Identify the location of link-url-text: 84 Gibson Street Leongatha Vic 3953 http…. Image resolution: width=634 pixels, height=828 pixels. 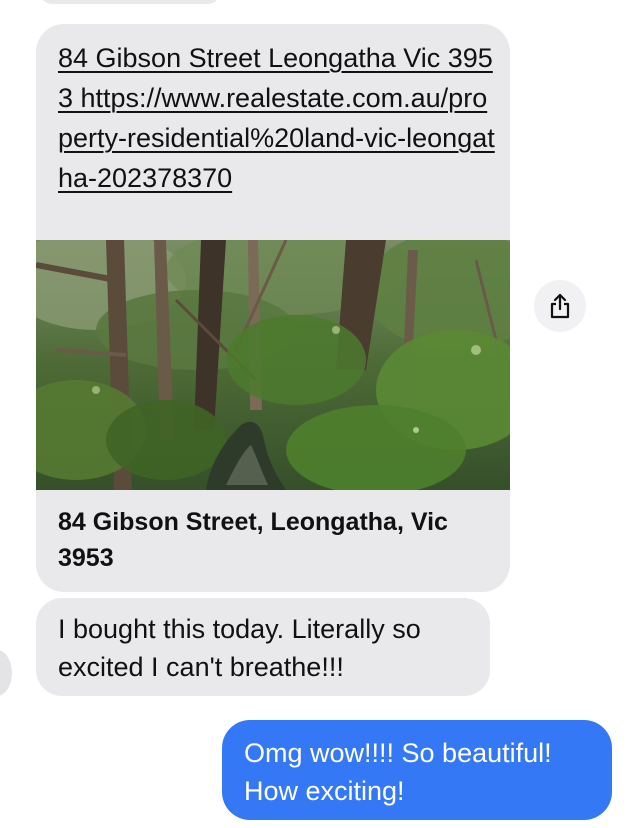
(278, 118).